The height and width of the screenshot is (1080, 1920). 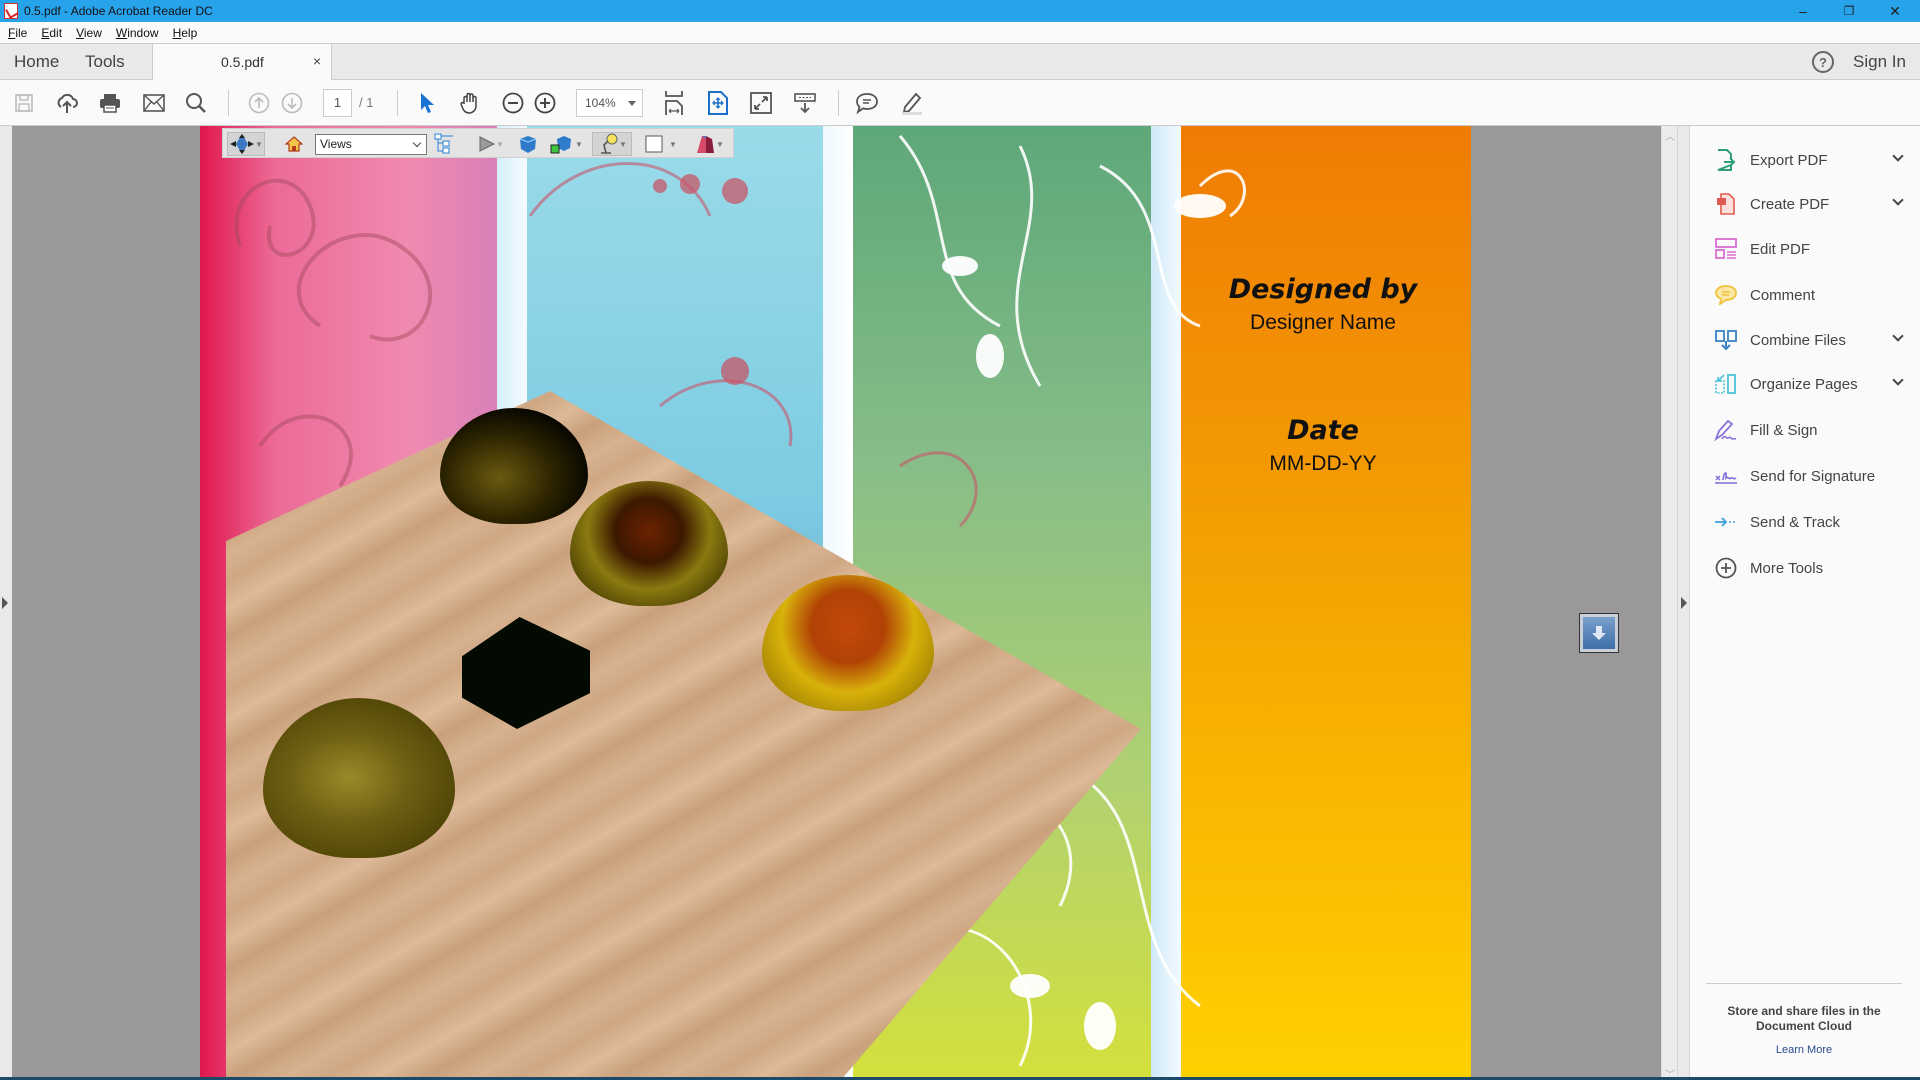 What do you see at coordinates (1812, 249) in the screenshot?
I see `tool-edit-pdf: Edit PDF` at bounding box center [1812, 249].